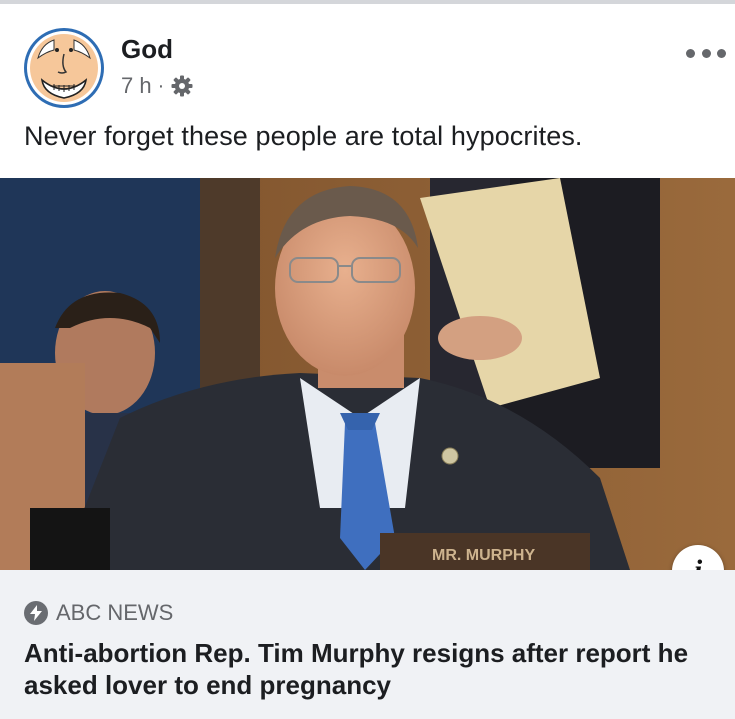 The image size is (735, 719). What do you see at coordinates (182, 86) in the screenshot?
I see `gear-icon` at bounding box center [182, 86].